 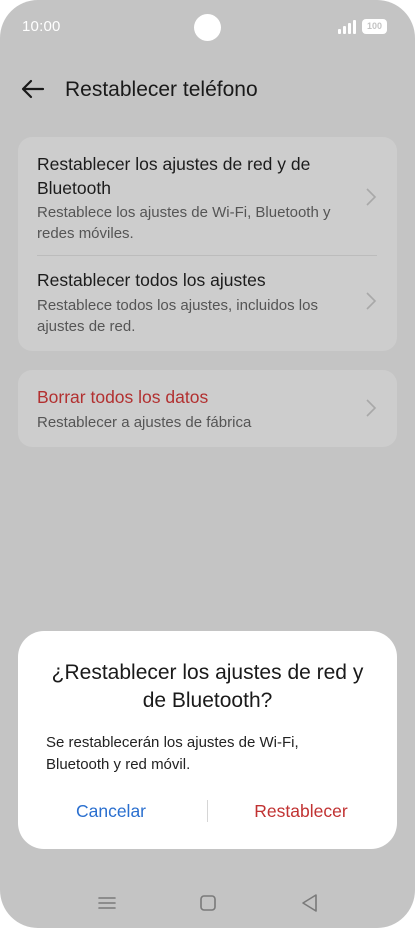 I want to click on confirm-reset-button: Restablecer, so click(x=301, y=811).